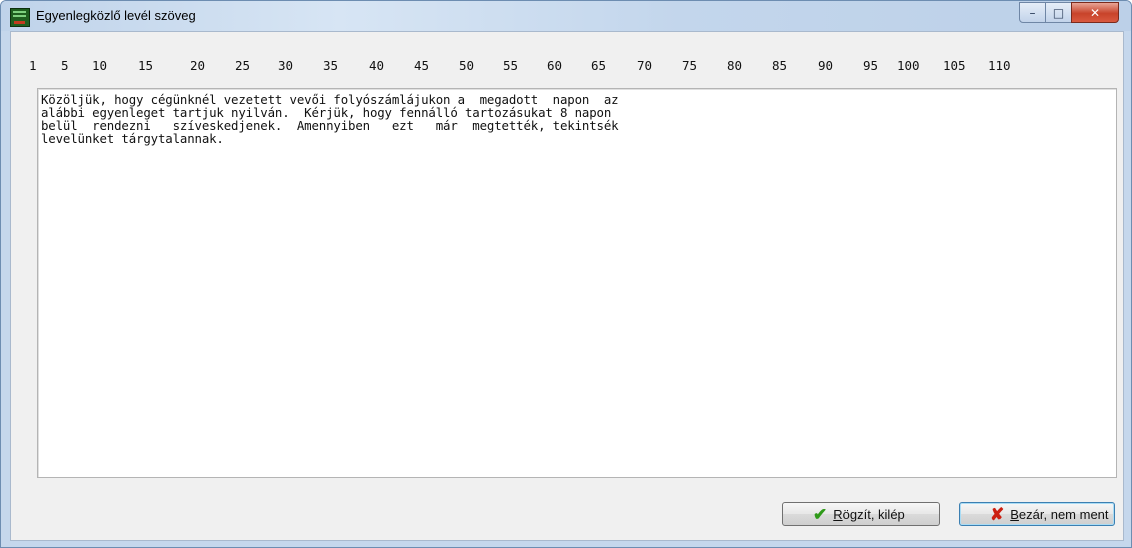  I want to click on ruler-tick: 45, so click(422, 65).